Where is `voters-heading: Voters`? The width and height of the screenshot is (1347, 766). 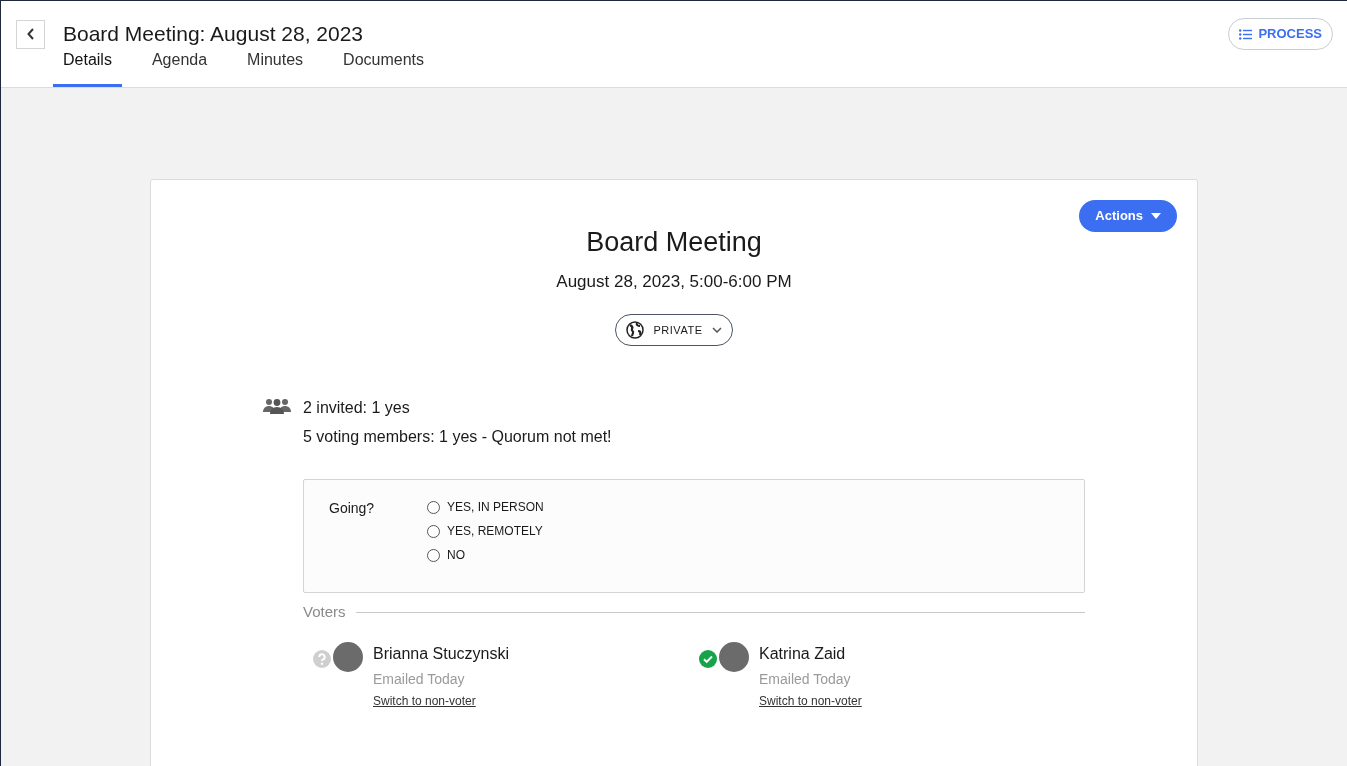
voters-heading: Voters is located at coordinates (324, 612).